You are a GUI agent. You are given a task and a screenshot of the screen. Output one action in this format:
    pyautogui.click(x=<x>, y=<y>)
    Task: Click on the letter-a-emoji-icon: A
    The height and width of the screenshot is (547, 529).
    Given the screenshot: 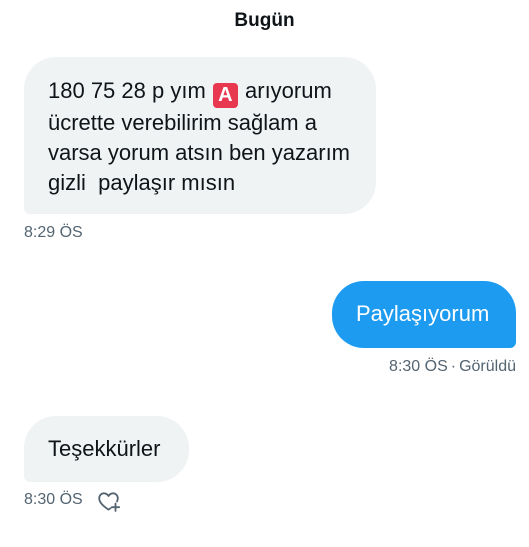 What is the action you would take?
    pyautogui.click(x=225, y=95)
    